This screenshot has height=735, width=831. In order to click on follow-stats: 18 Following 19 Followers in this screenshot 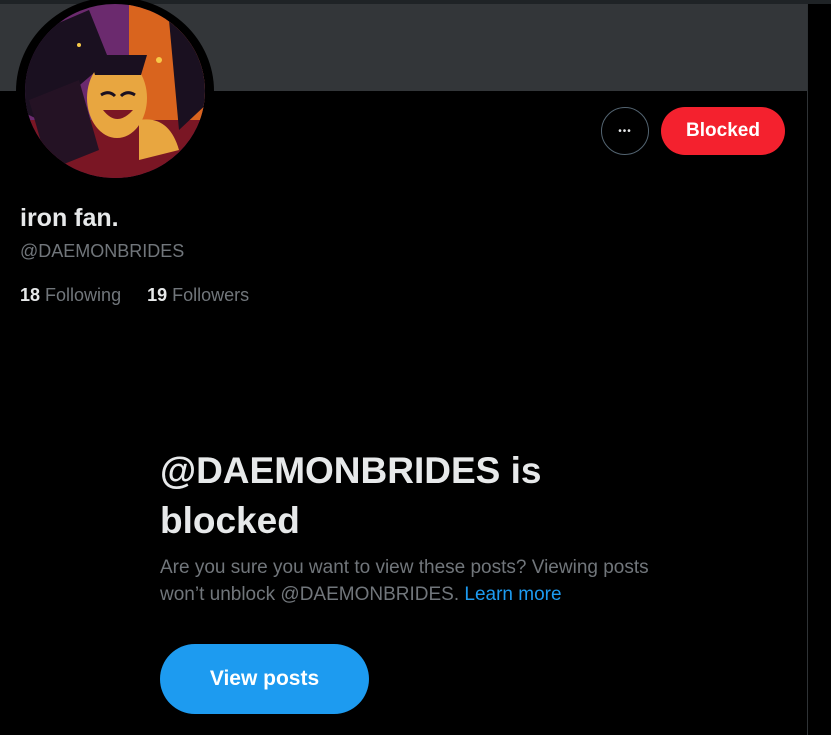, I will do `click(134, 295)`.